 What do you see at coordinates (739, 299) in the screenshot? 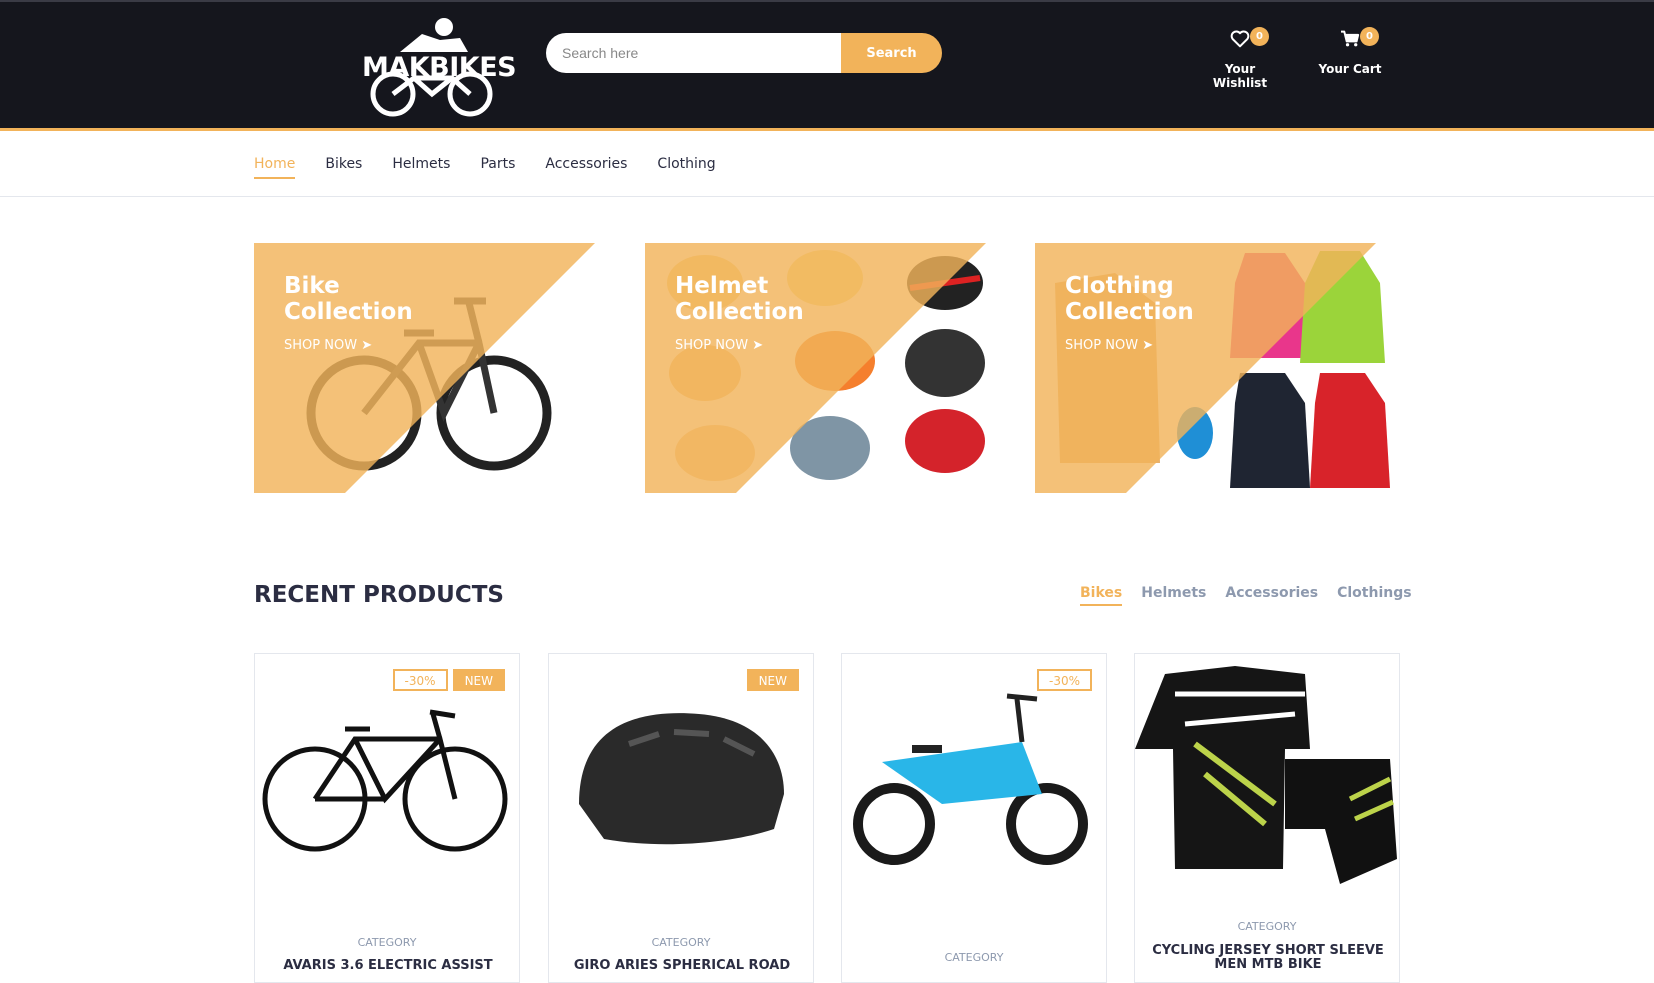
I see `collection-title: Helmet Collection` at bounding box center [739, 299].